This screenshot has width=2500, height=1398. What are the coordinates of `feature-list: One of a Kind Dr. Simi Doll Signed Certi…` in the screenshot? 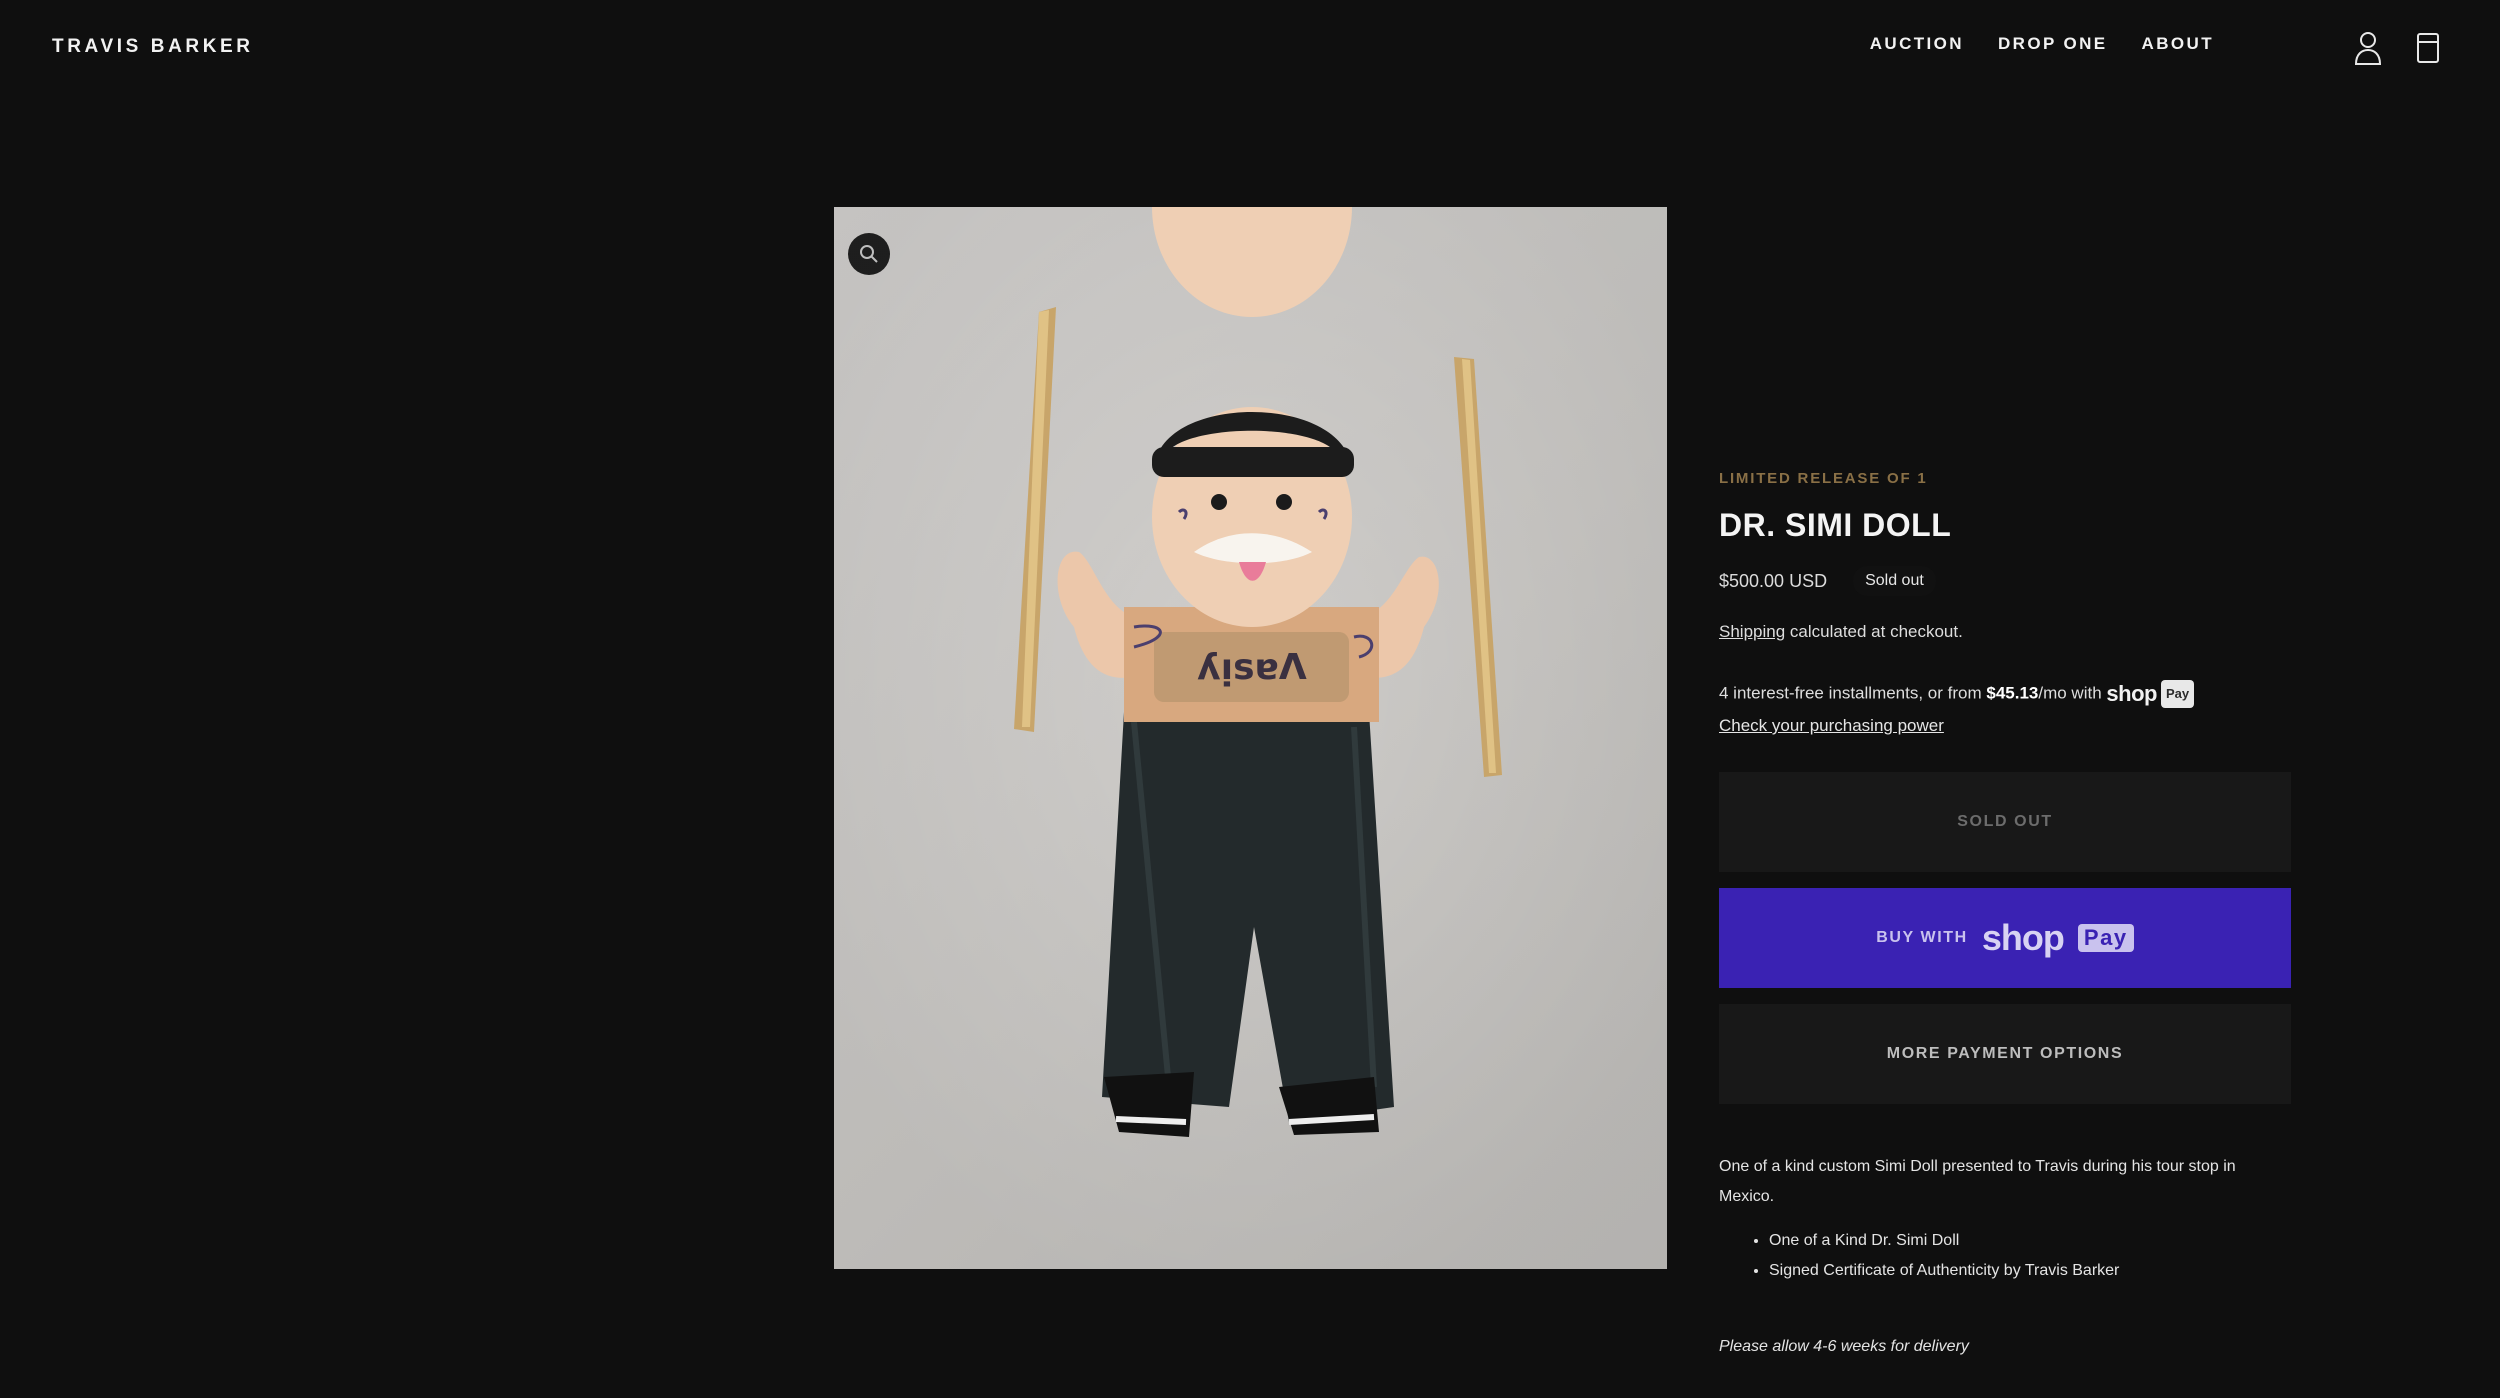 It's located at (2005, 1256).